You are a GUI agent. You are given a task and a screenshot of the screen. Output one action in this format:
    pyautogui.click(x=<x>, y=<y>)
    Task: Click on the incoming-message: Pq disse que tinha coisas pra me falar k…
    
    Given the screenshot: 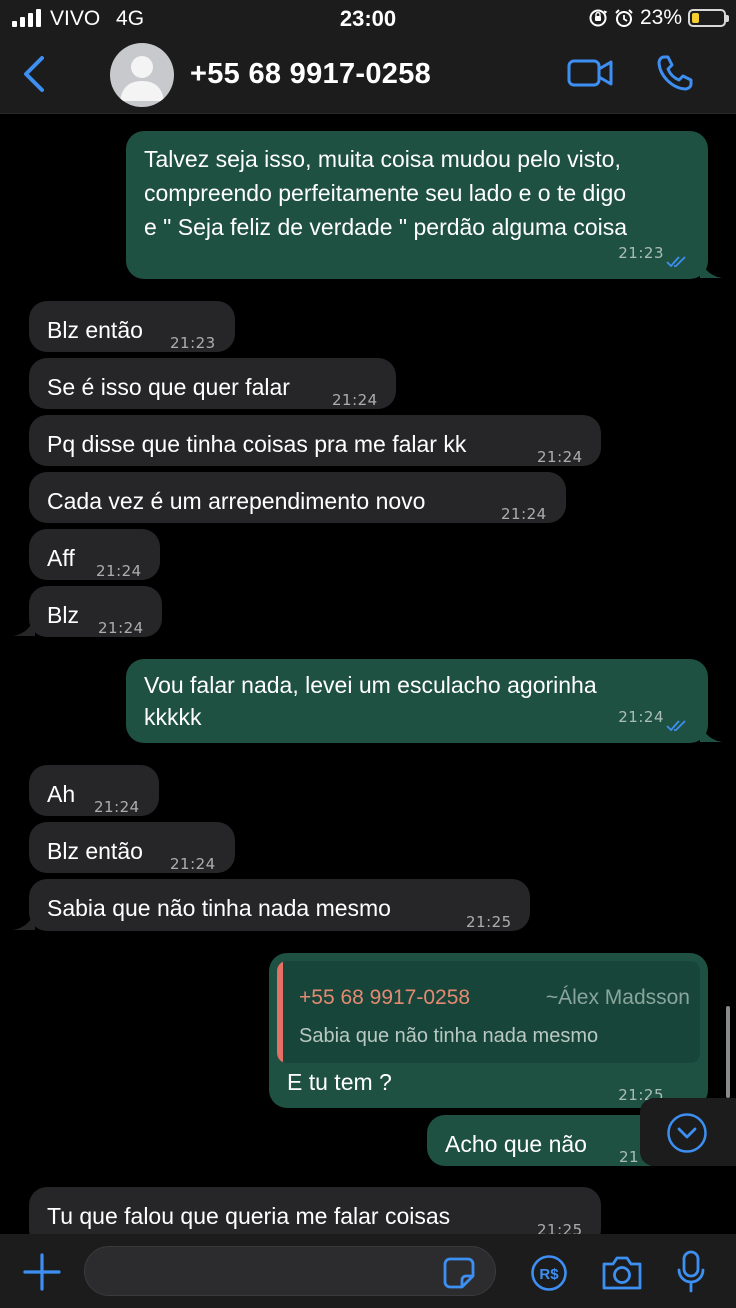 What is the action you would take?
    pyautogui.click(x=315, y=440)
    